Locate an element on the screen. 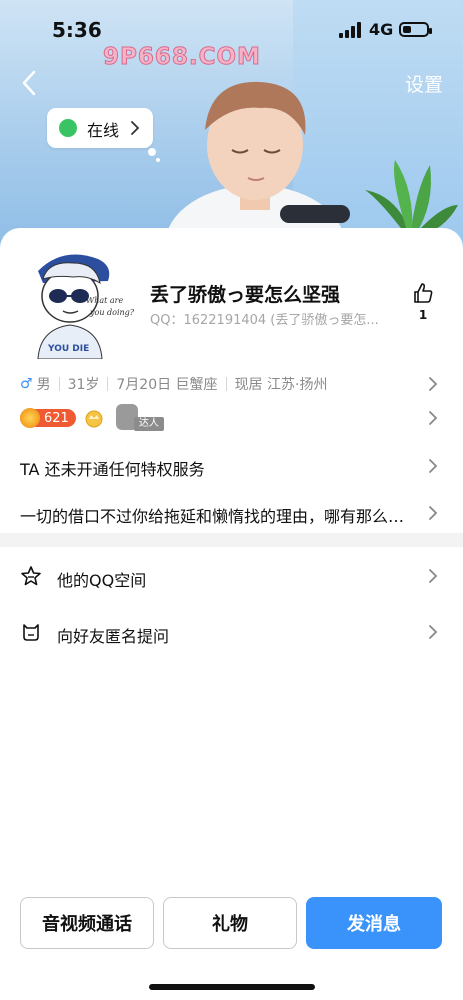 Image resolution: width=463 pixels, height=1000 pixels. male-icon: ♂ is located at coordinates (26, 384).